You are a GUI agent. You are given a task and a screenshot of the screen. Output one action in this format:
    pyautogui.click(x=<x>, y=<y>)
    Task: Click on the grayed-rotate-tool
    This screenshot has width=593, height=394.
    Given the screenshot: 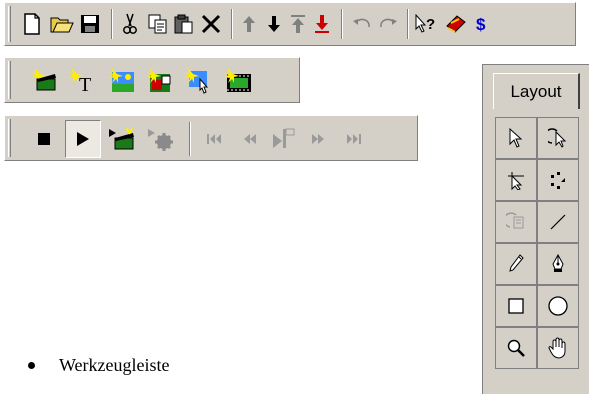 What is the action you would take?
    pyautogui.click(x=516, y=222)
    